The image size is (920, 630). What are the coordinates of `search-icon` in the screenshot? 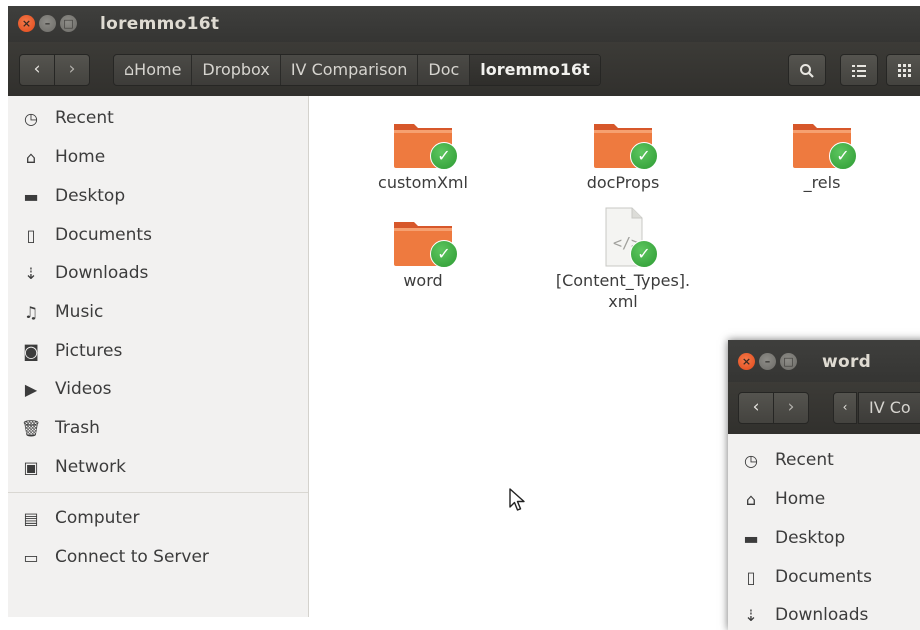 It's located at (807, 70).